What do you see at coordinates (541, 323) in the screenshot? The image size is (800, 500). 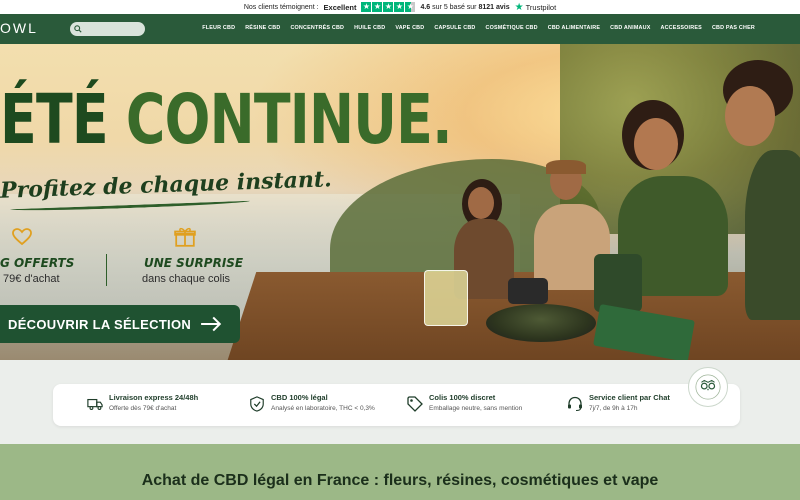 I see `hero-bowl` at bounding box center [541, 323].